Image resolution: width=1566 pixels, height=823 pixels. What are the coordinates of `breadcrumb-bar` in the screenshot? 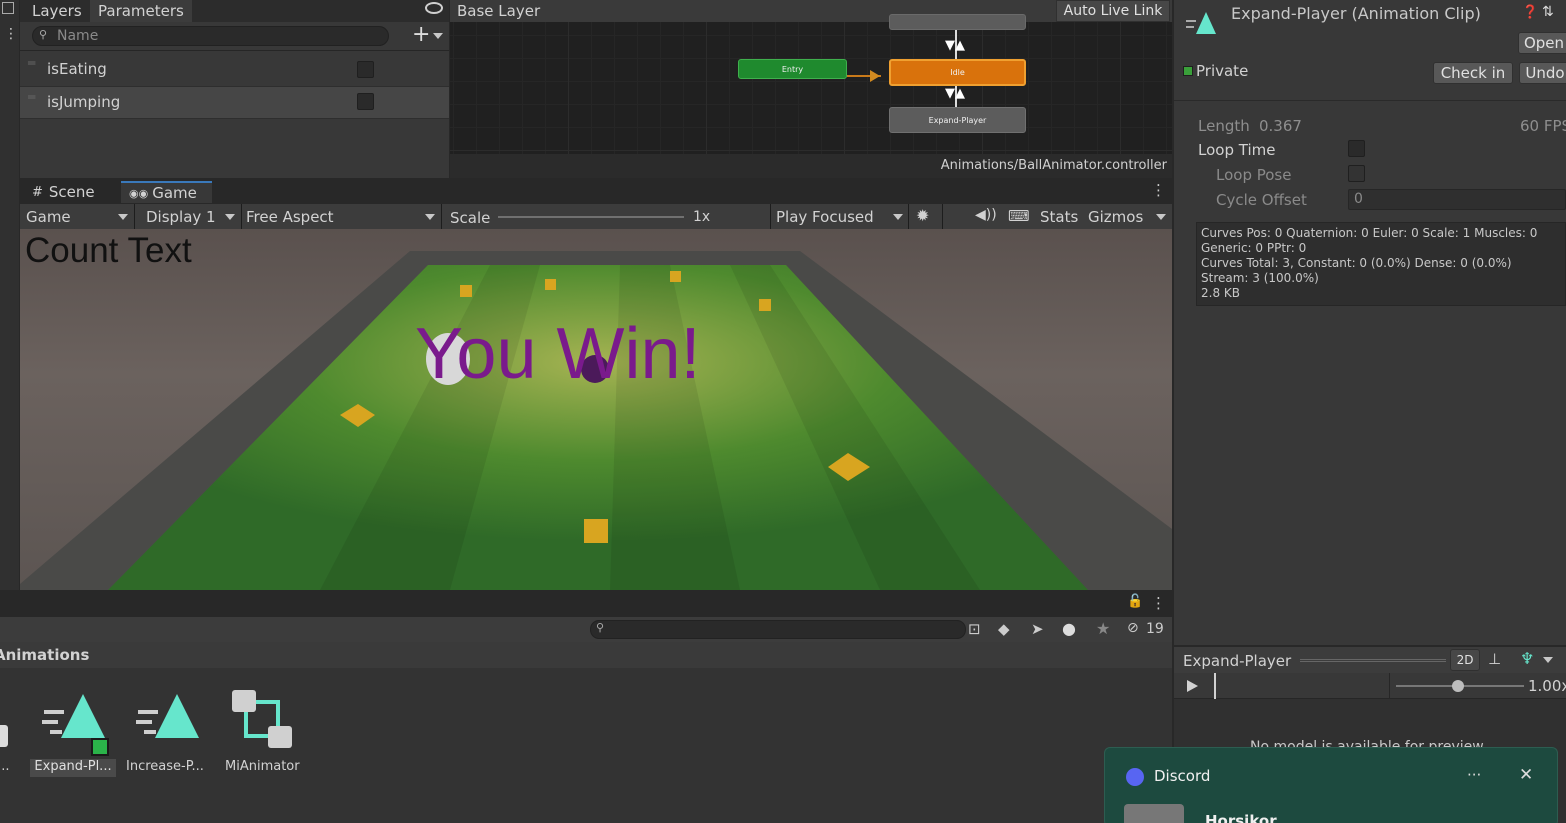 It's located at (586, 655).